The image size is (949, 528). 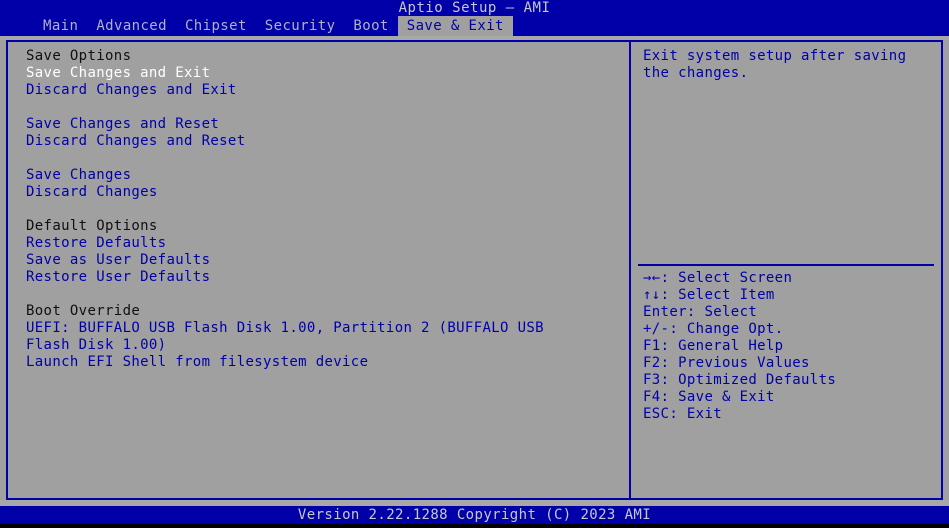 I want to click on section-header: Save Options, so click(x=79, y=56).